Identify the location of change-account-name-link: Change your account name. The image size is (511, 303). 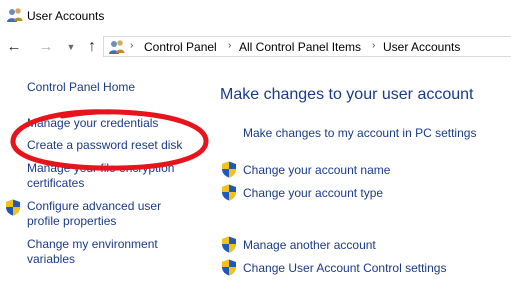
(316, 170).